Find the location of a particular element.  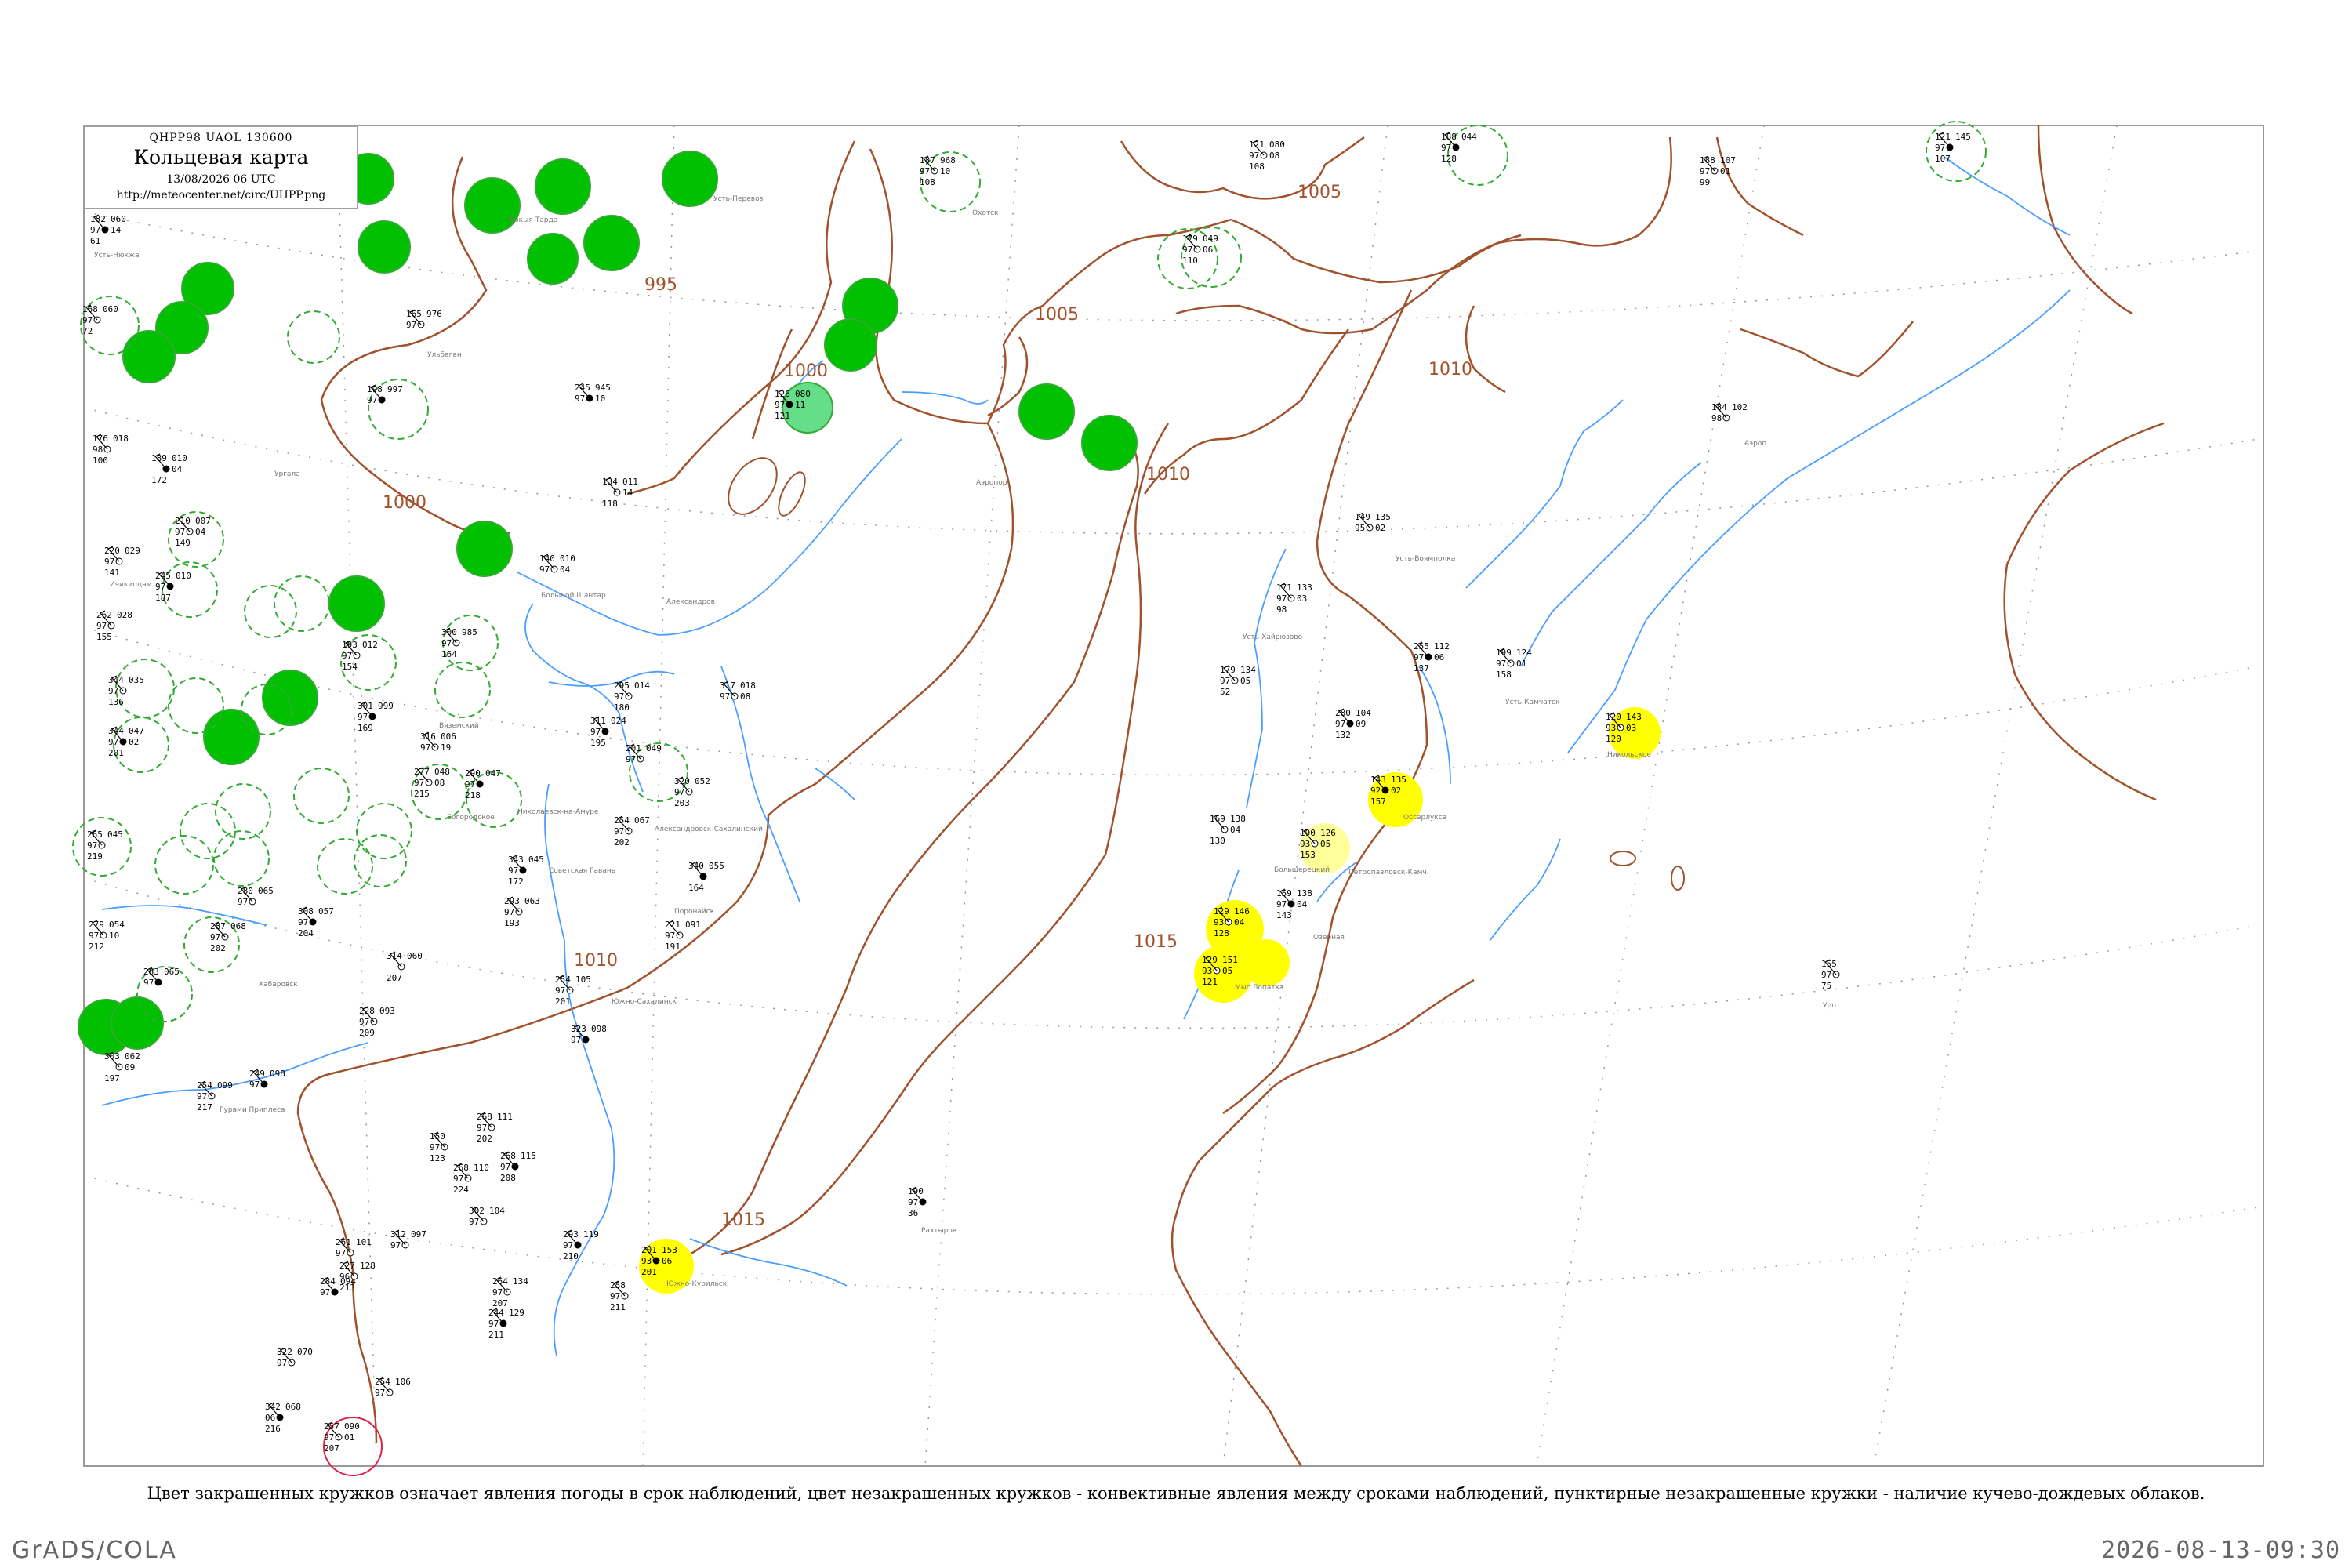

station-tendency: 044 is located at coordinates (1469, 137).